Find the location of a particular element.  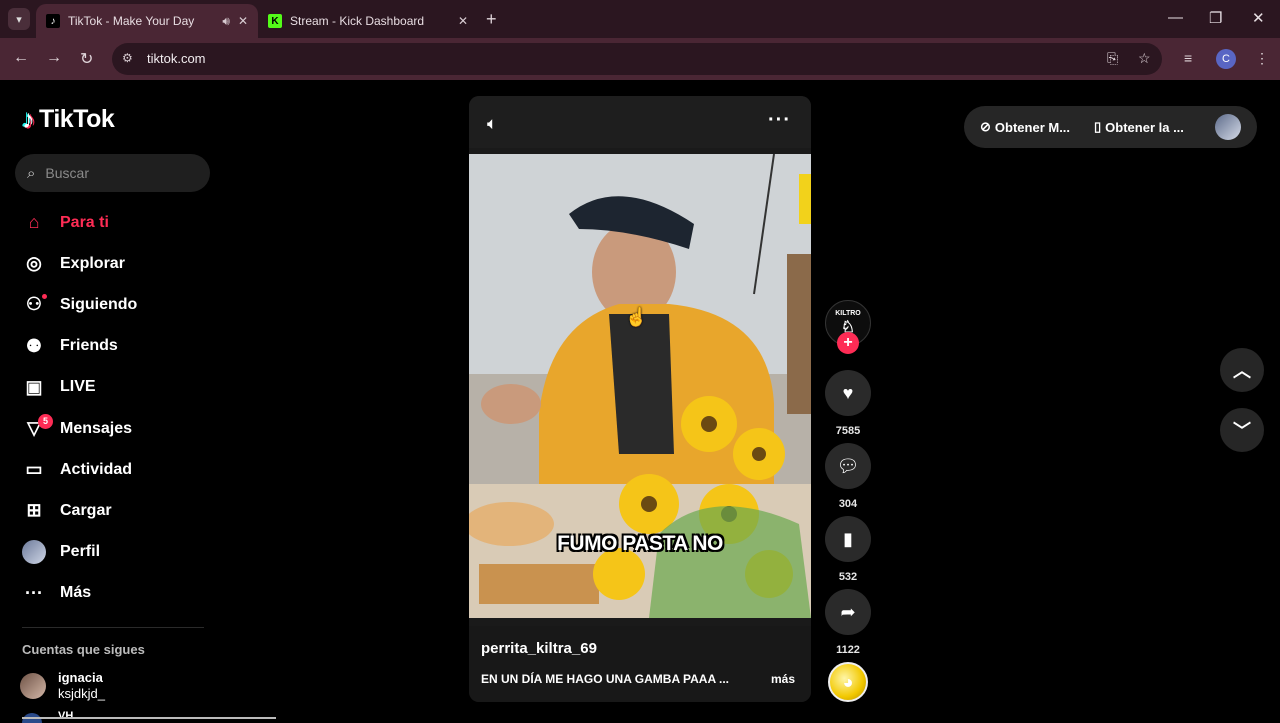

save-button: ▮ is located at coordinates (848, 539).